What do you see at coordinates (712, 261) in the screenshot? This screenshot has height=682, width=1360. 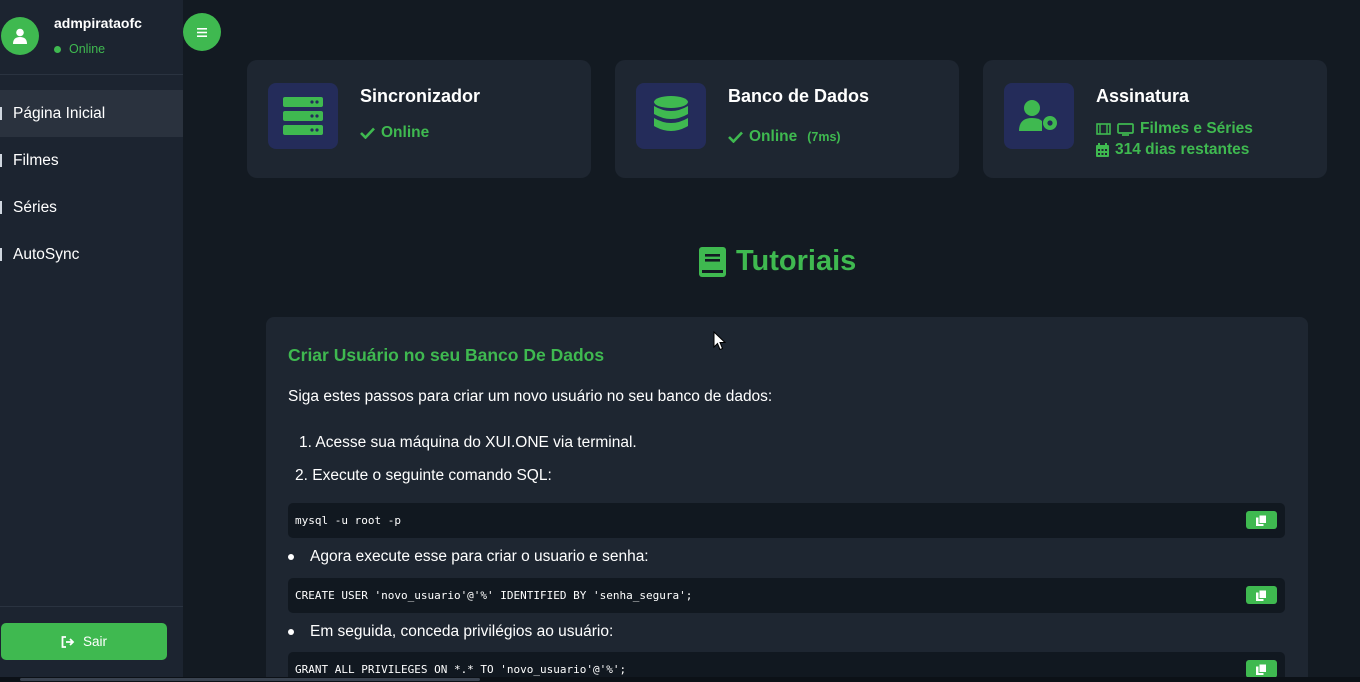 I see `book-icon` at bounding box center [712, 261].